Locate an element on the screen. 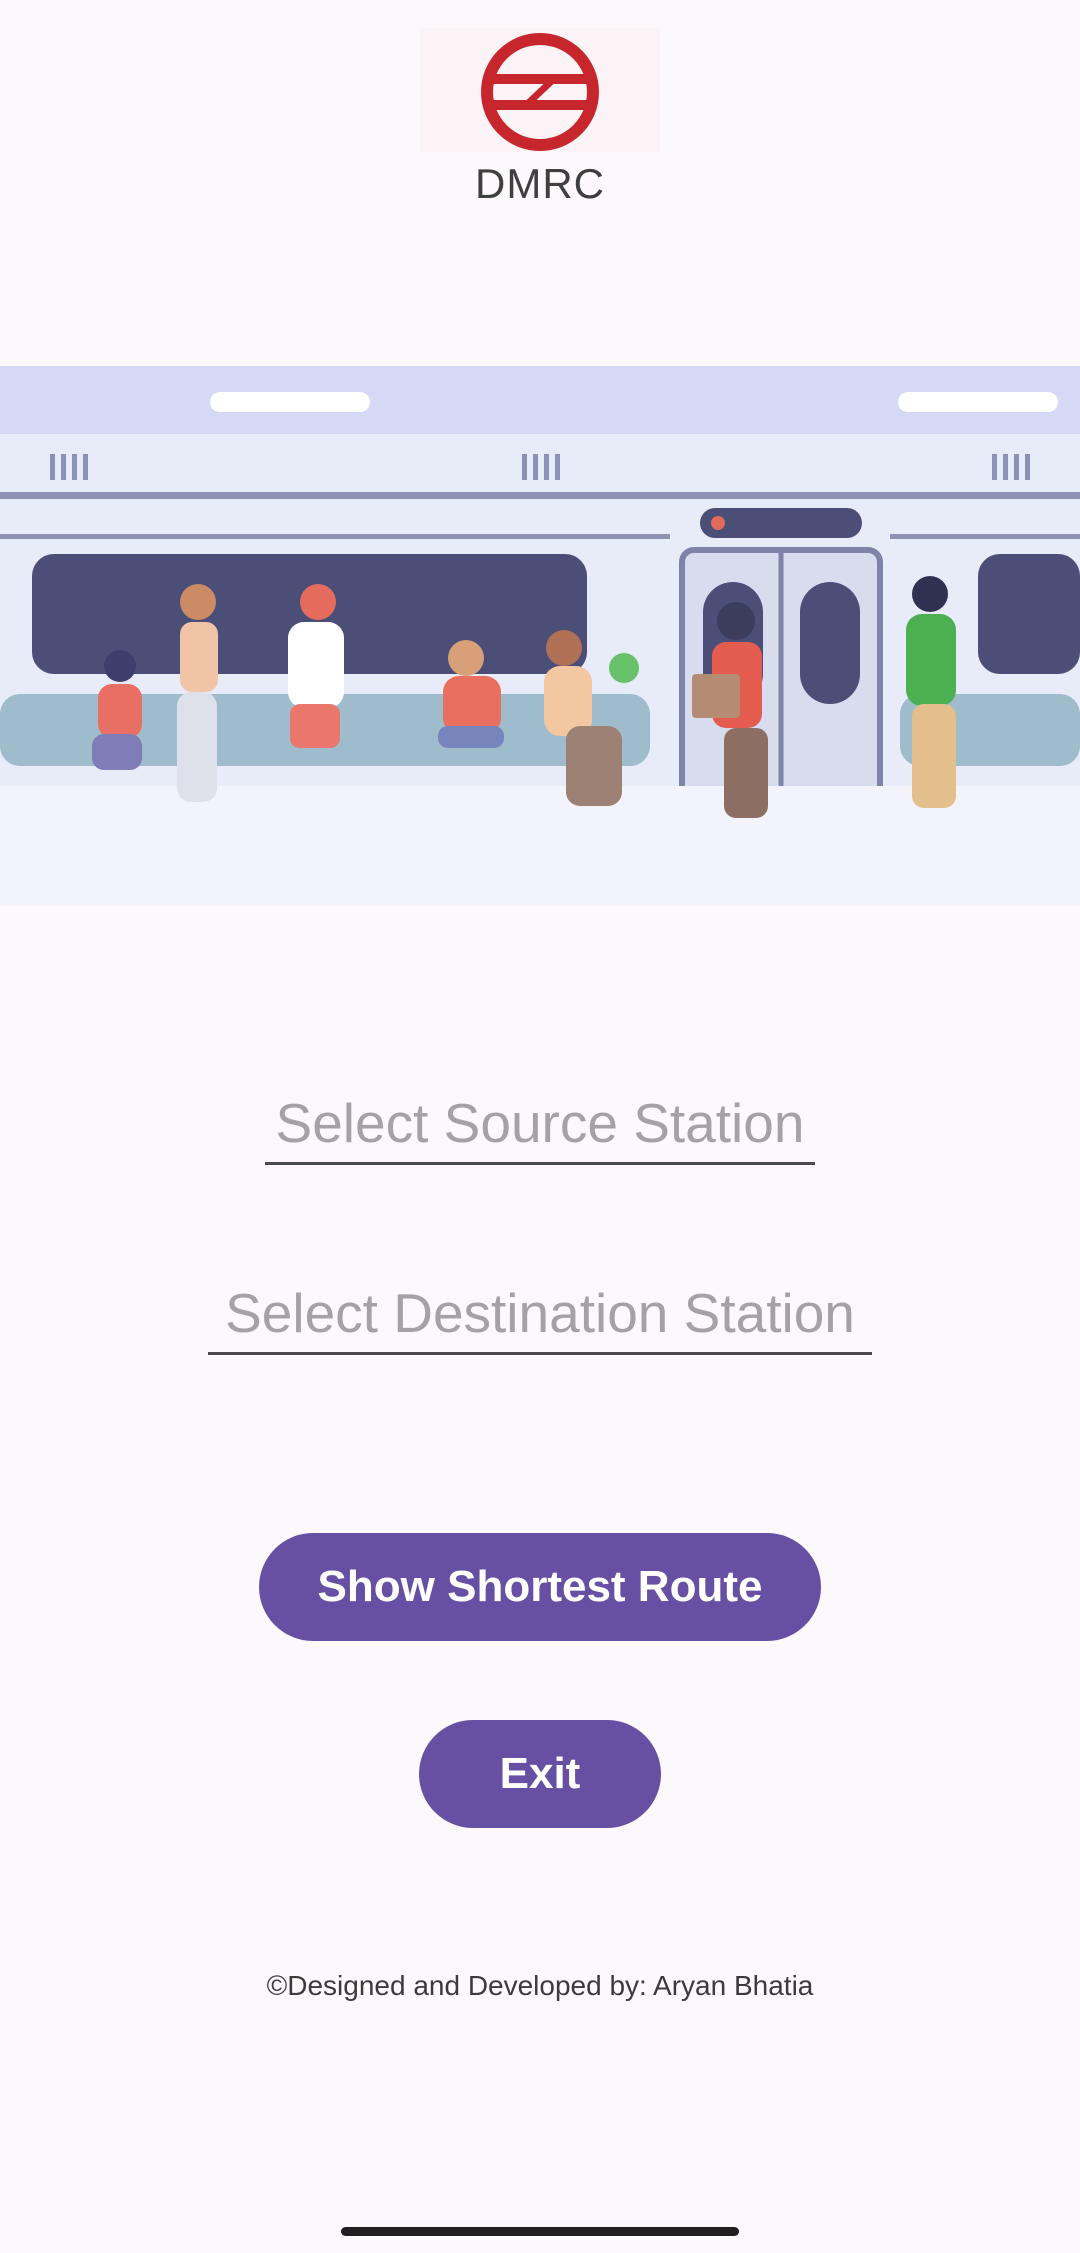 The height and width of the screenshot is (2253, 1080). dmrc-logo-icon is located at coordinates (540, 92).